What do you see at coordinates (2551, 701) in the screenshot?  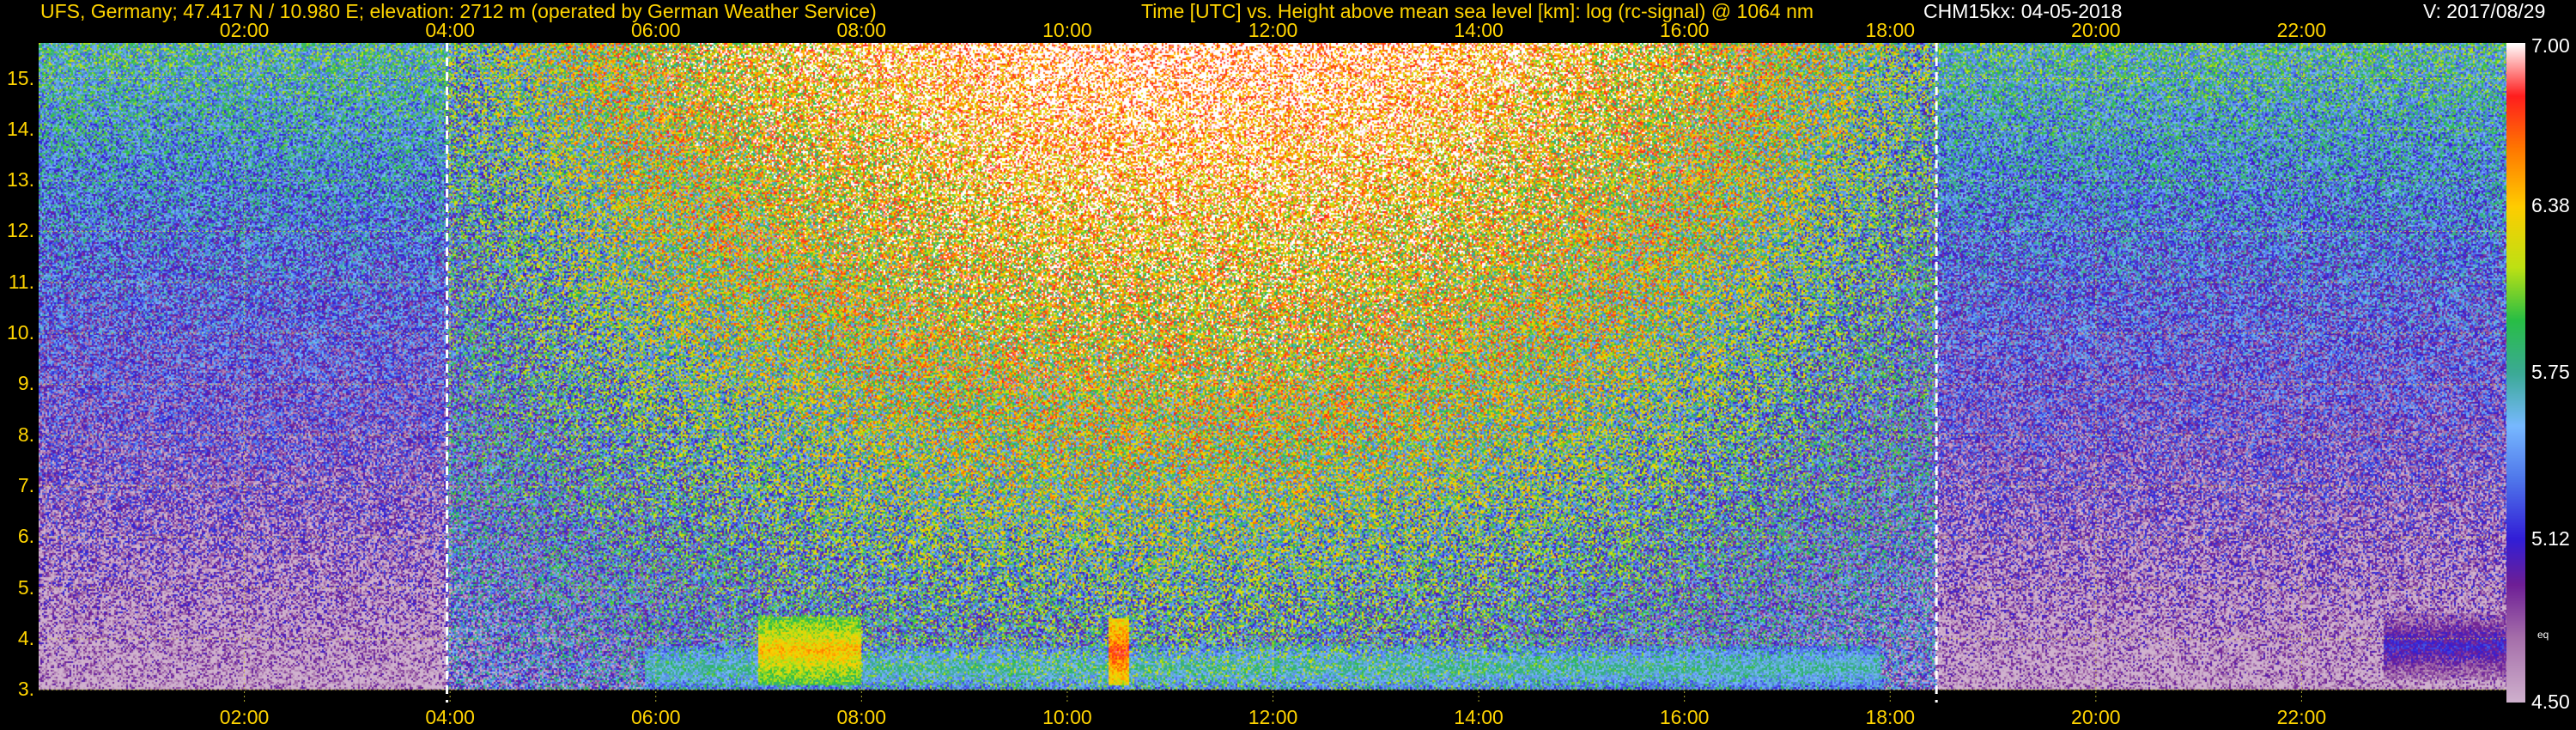 I see `colorbar-label: 4.50` at bounding box center [2551, 701].